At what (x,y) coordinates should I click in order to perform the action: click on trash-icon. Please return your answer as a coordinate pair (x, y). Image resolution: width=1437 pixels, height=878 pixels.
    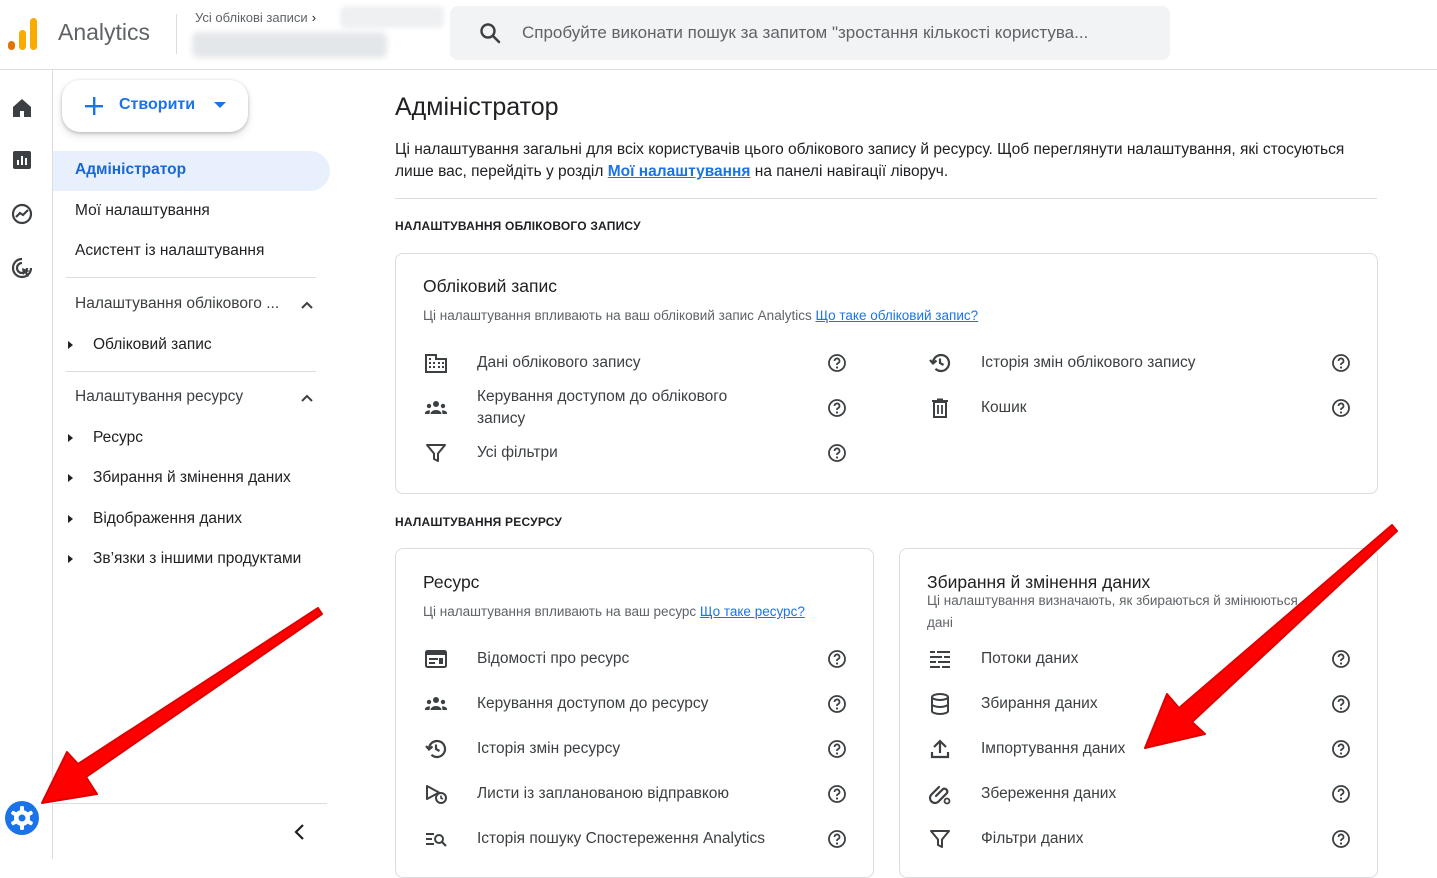
    Looking at the image, I should click on (940, 408).